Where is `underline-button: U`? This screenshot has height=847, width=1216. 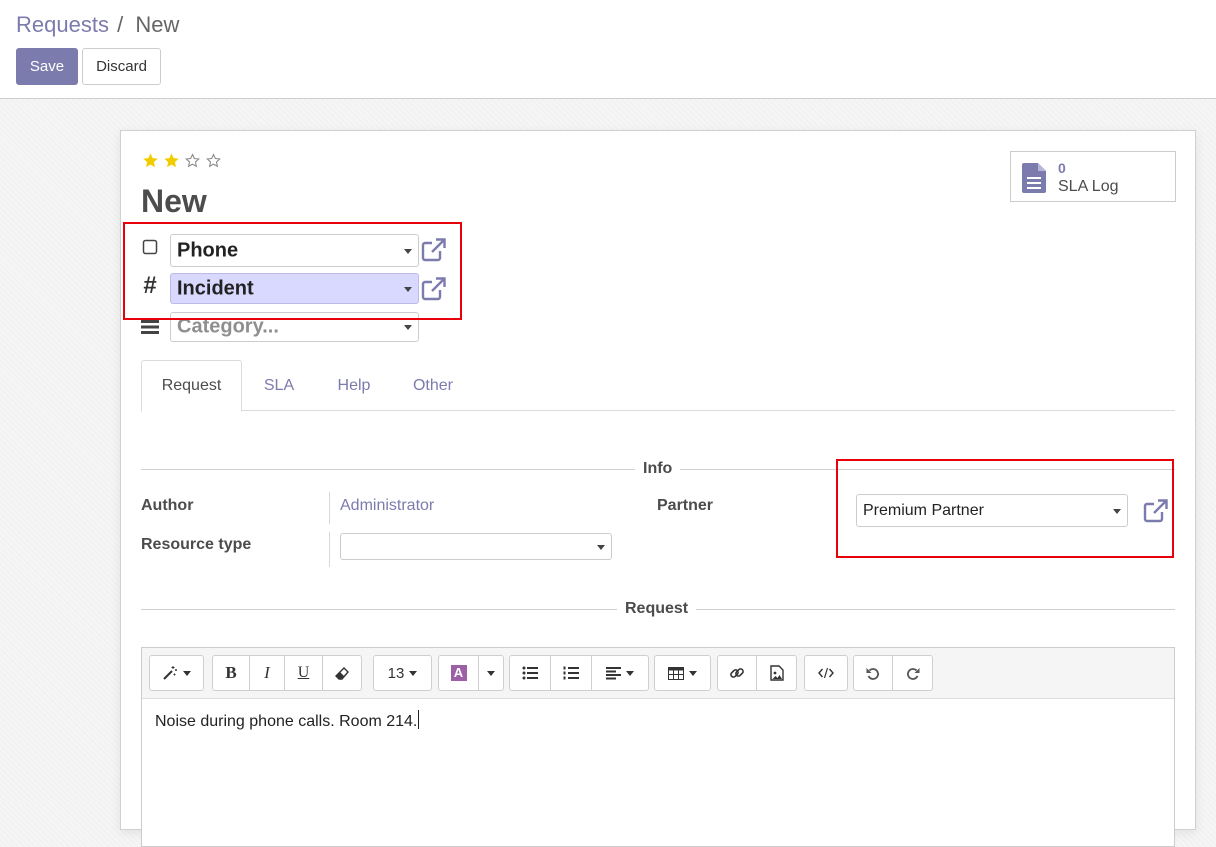
underline-button: U is located at coordinates (304, 673).